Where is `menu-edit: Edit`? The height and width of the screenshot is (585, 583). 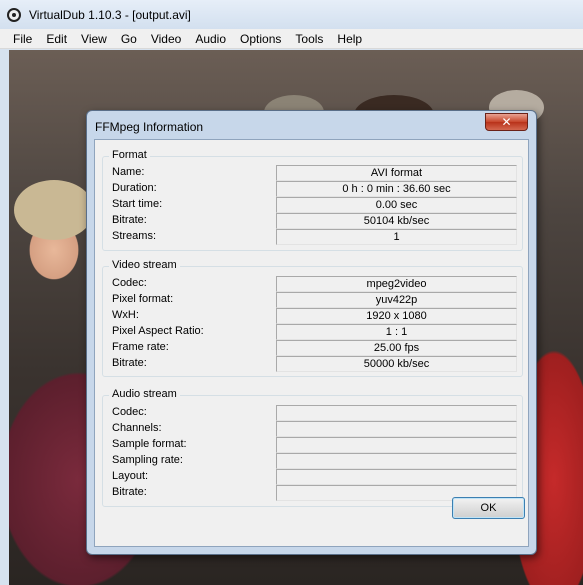 menu-edit: Edit is located at coordinates (56, 39).